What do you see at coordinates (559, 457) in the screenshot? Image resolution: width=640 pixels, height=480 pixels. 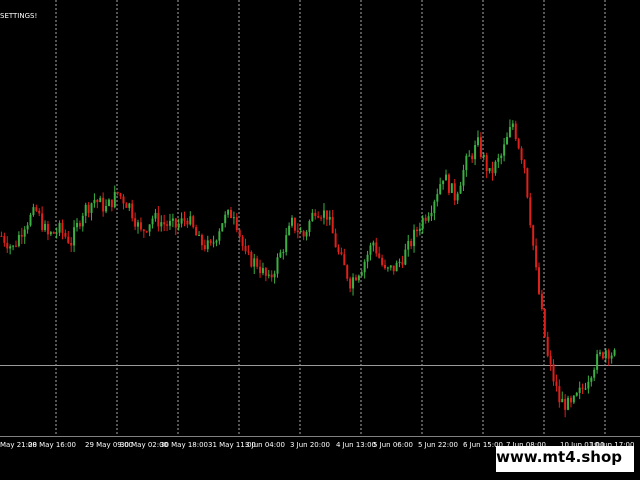 I see `watermark-text: www.mt4.shop` at bounding box center [559, 457].